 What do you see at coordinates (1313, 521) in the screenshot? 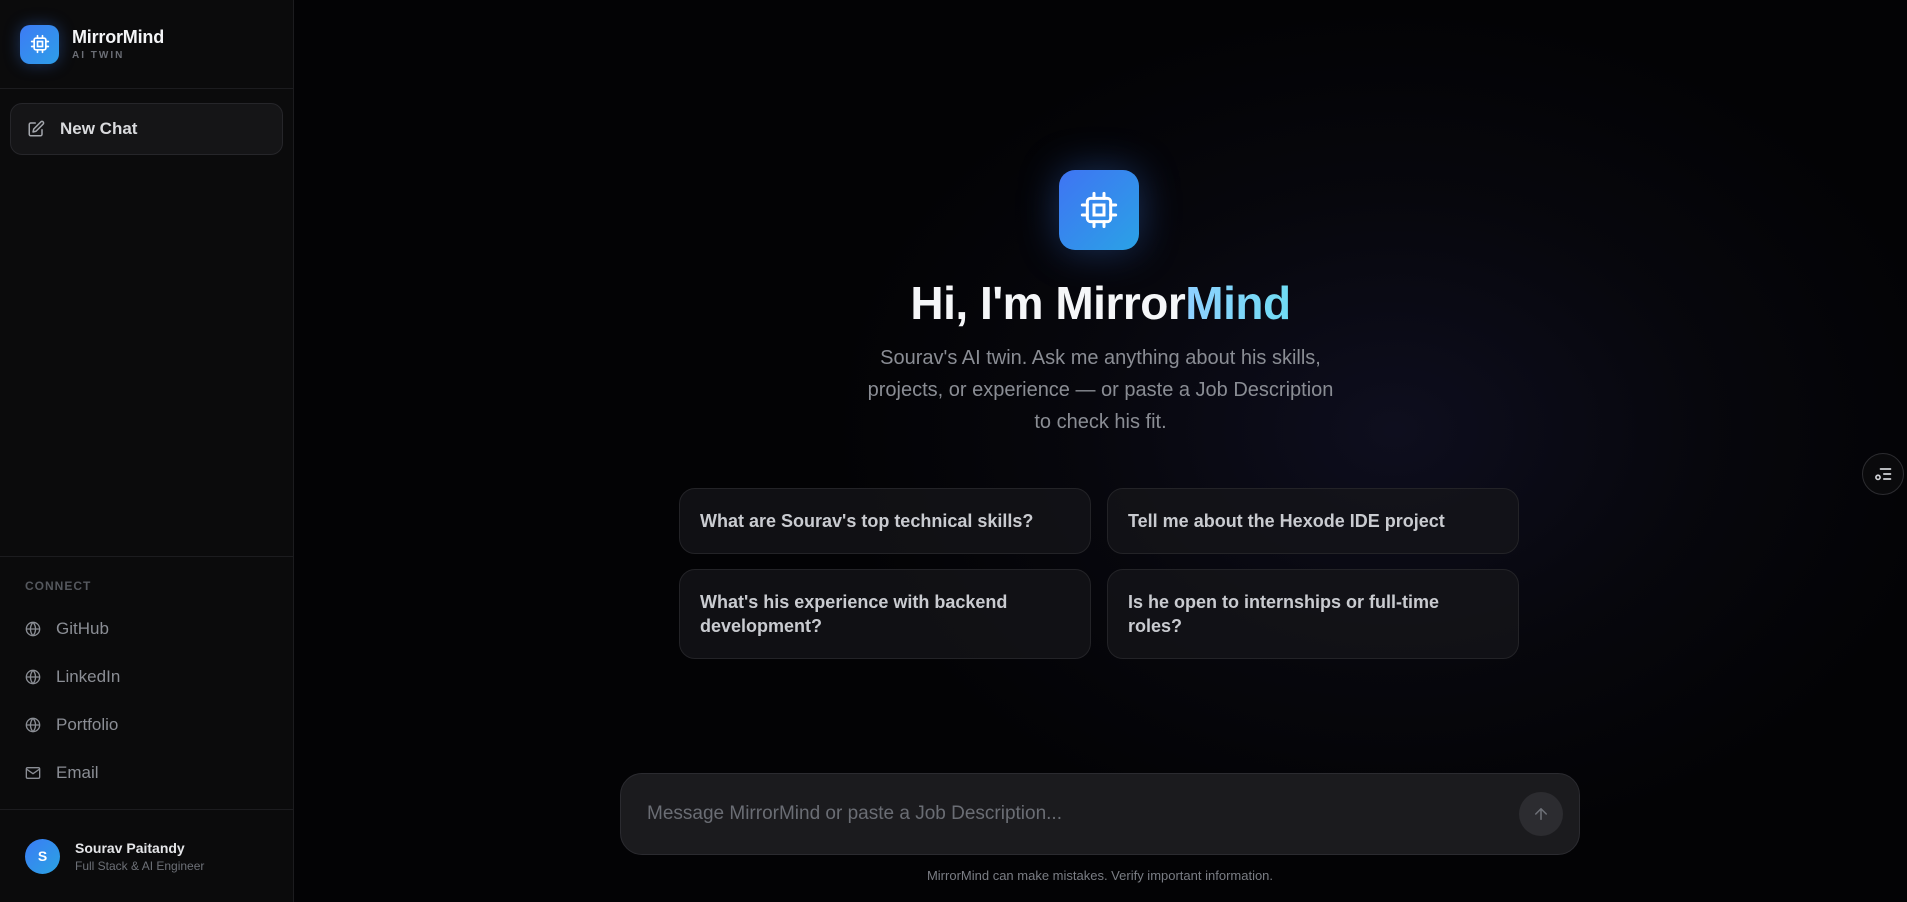
I see `suggestion-card: Tell me about the Hexode IDE project` at bounding box center [1313, 521].